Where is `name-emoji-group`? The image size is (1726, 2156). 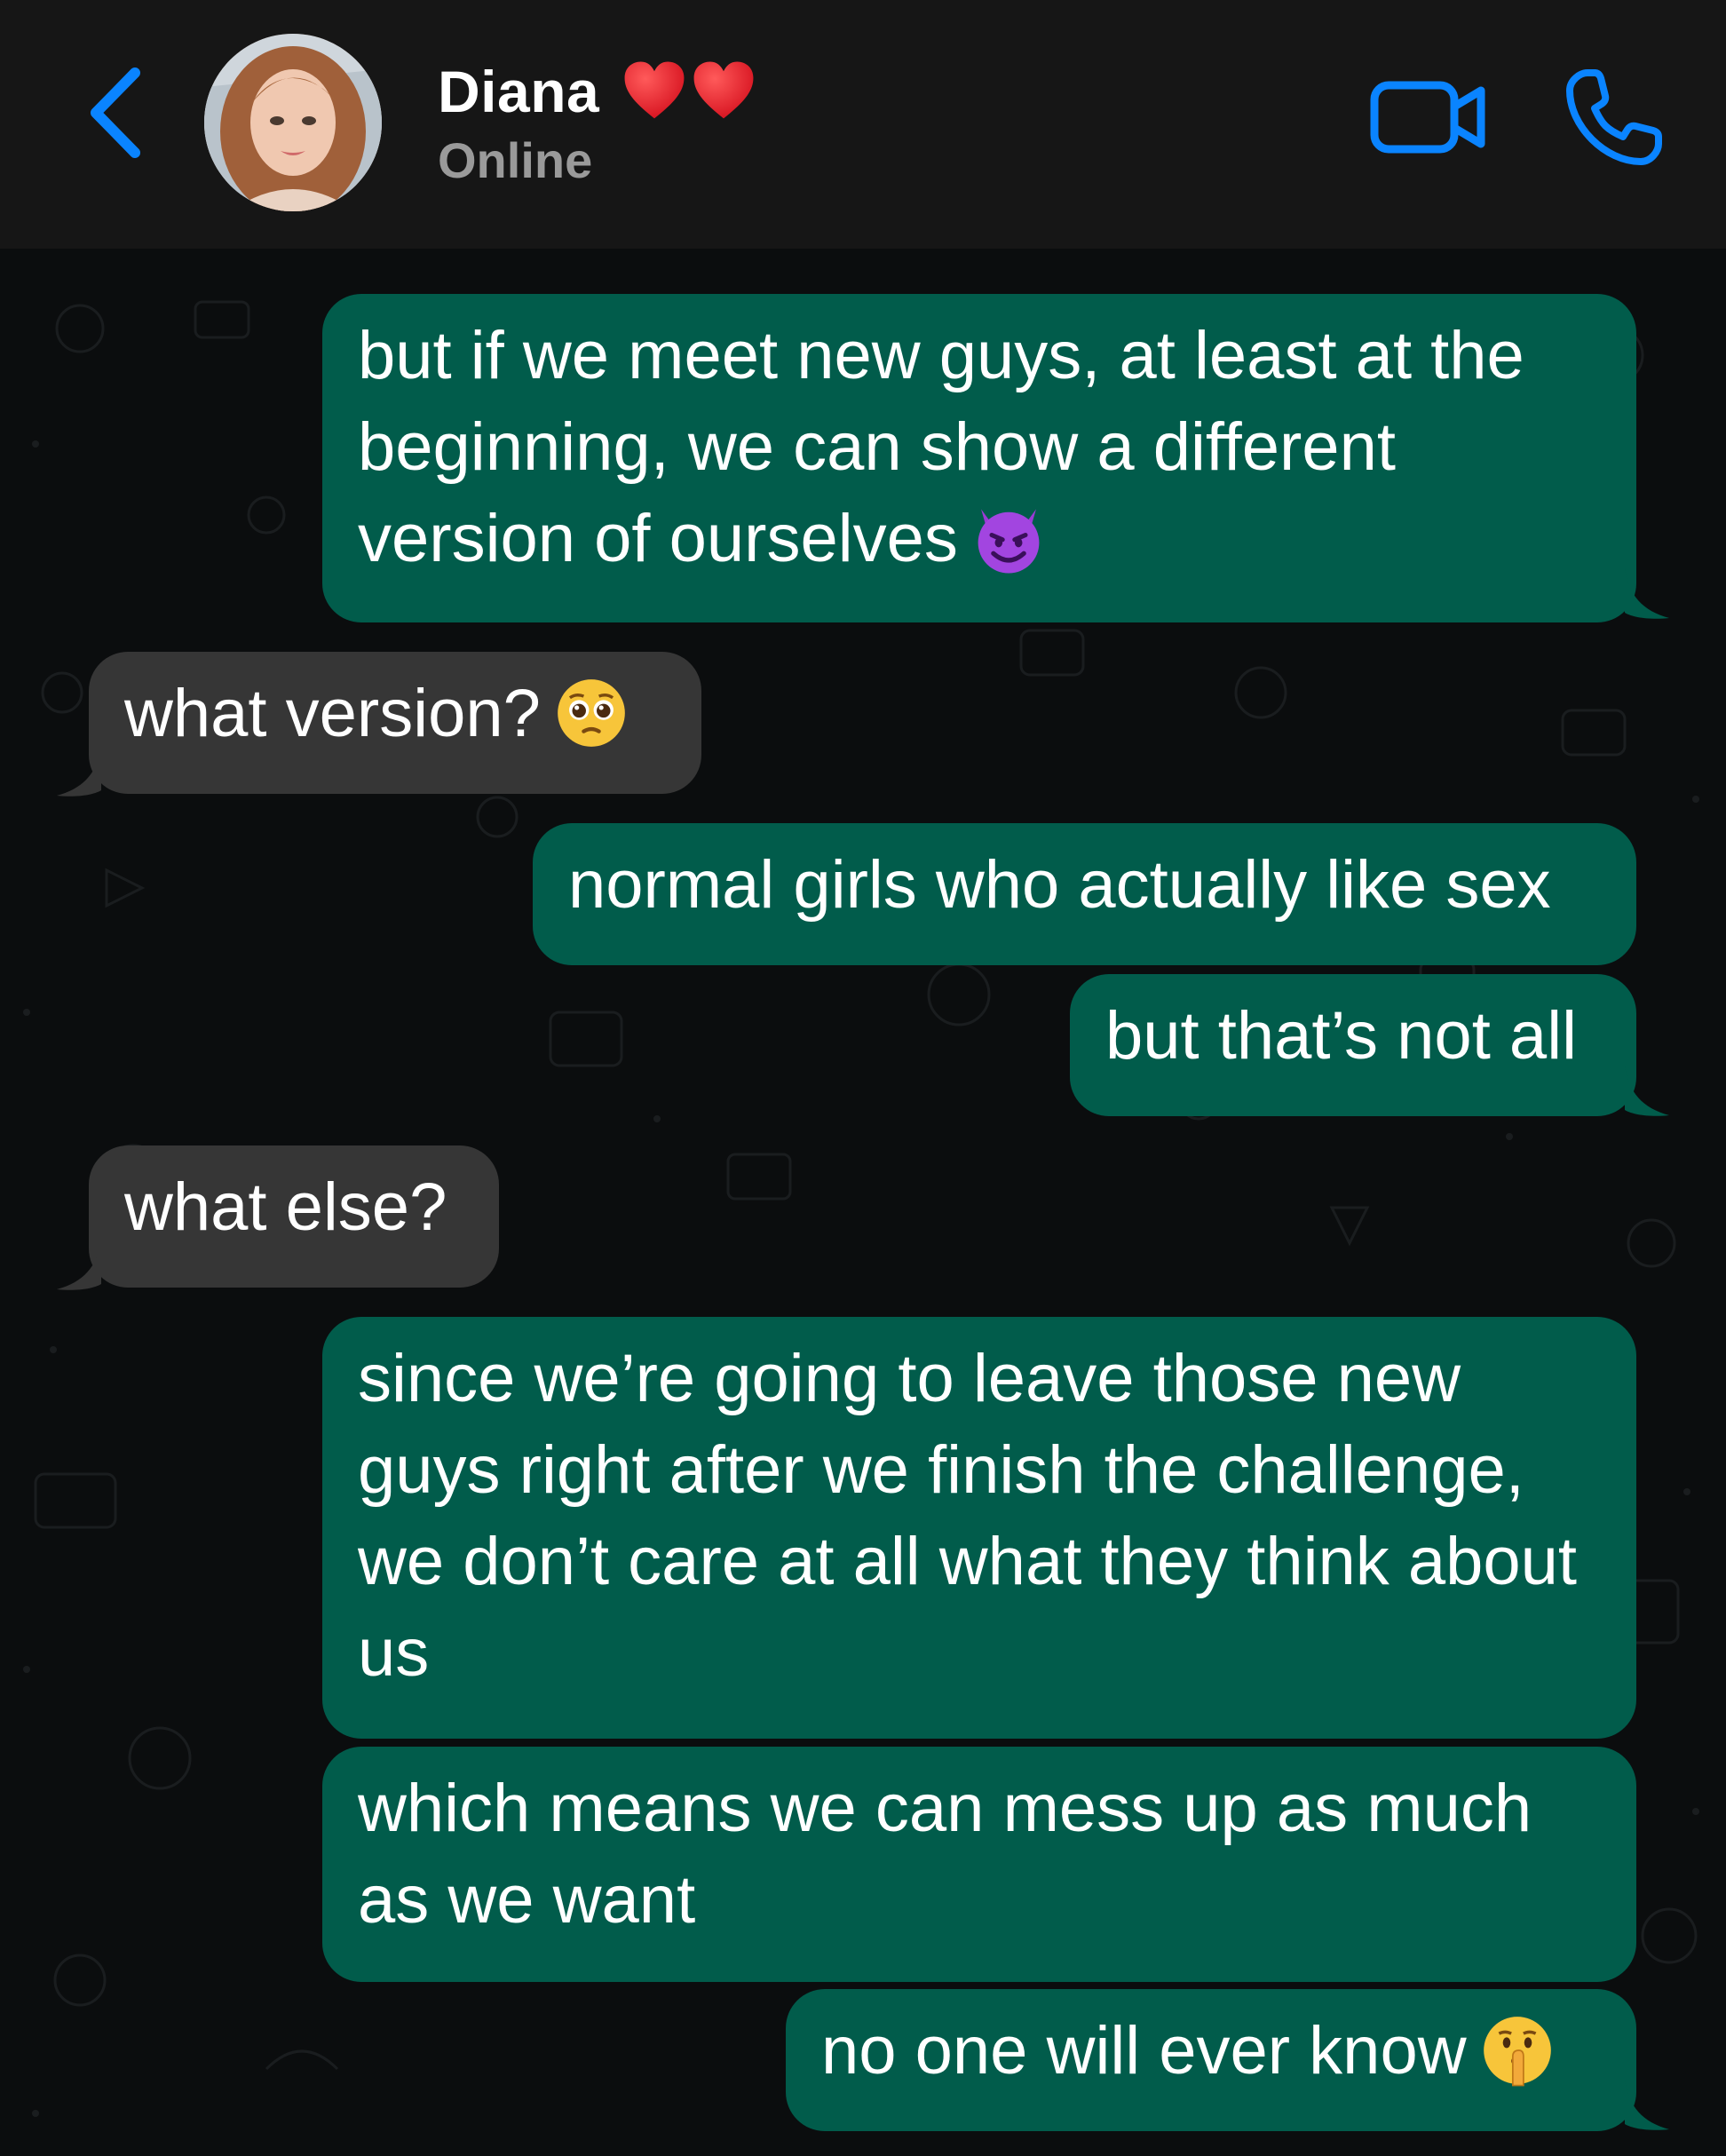 name-emoji-group is located at coordinates (688, 91).